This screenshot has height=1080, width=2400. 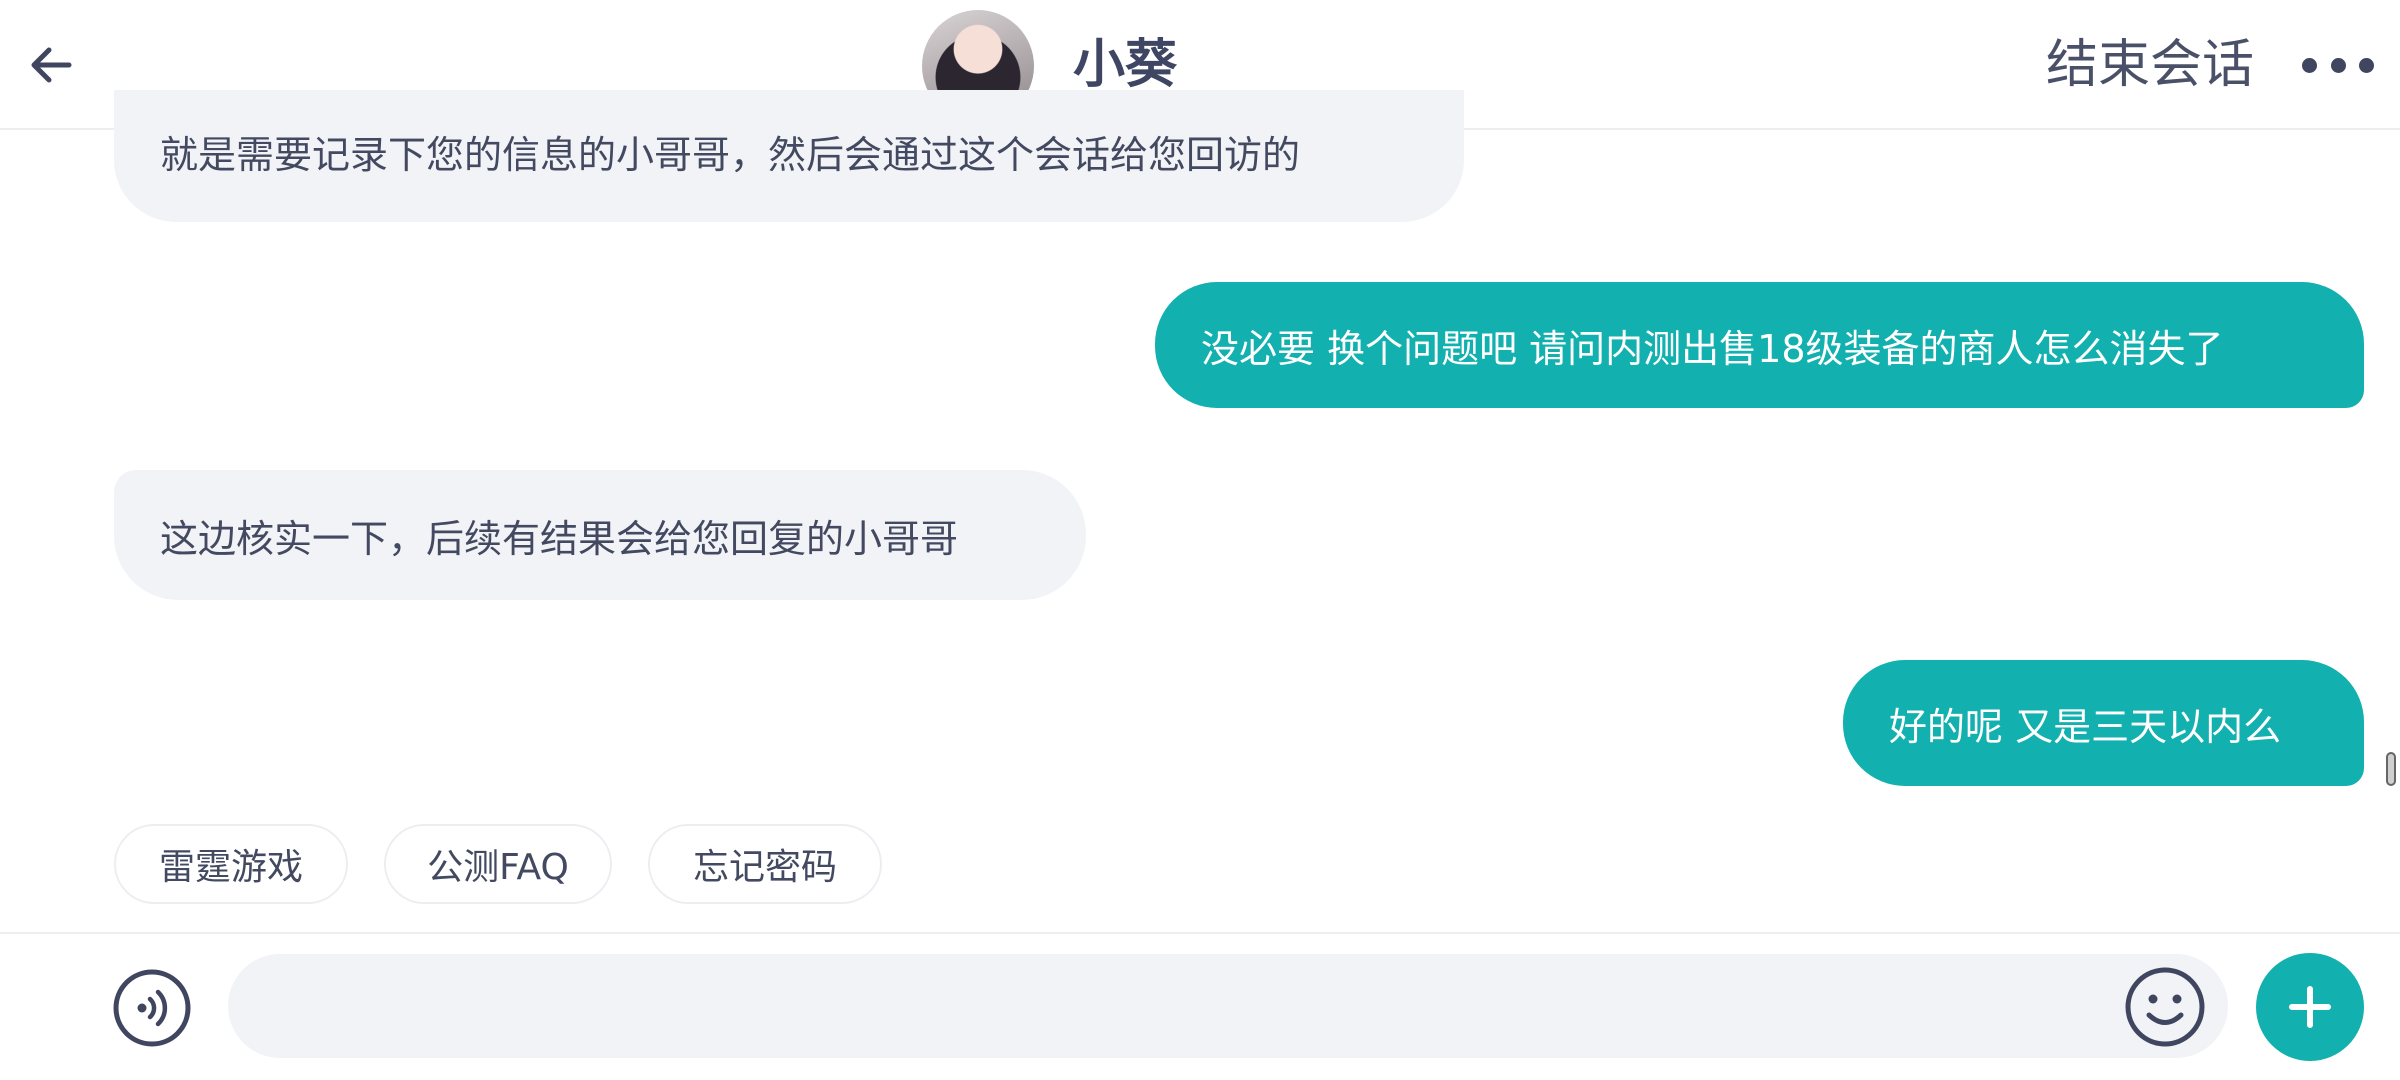 I want to click on message-text: 就是需要记录下您的信息的小哥哥，然后会通过这个会话给您回访的, so click(x=730, y=155).